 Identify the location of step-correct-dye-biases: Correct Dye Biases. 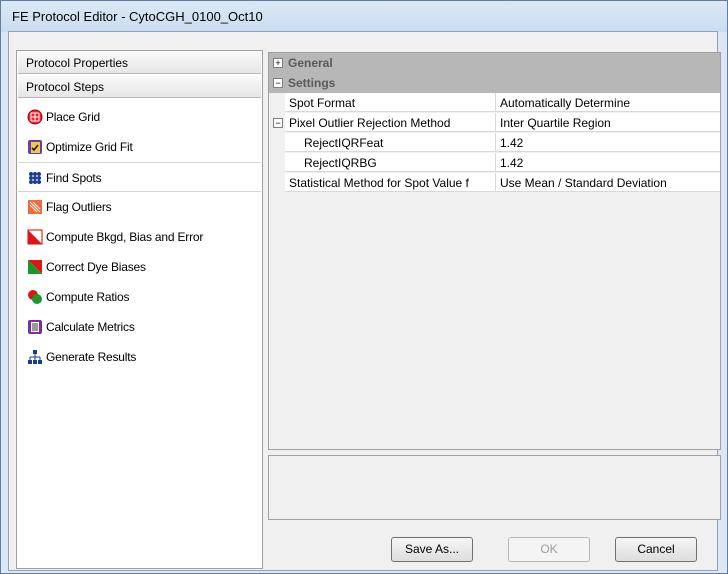
(139, 267).